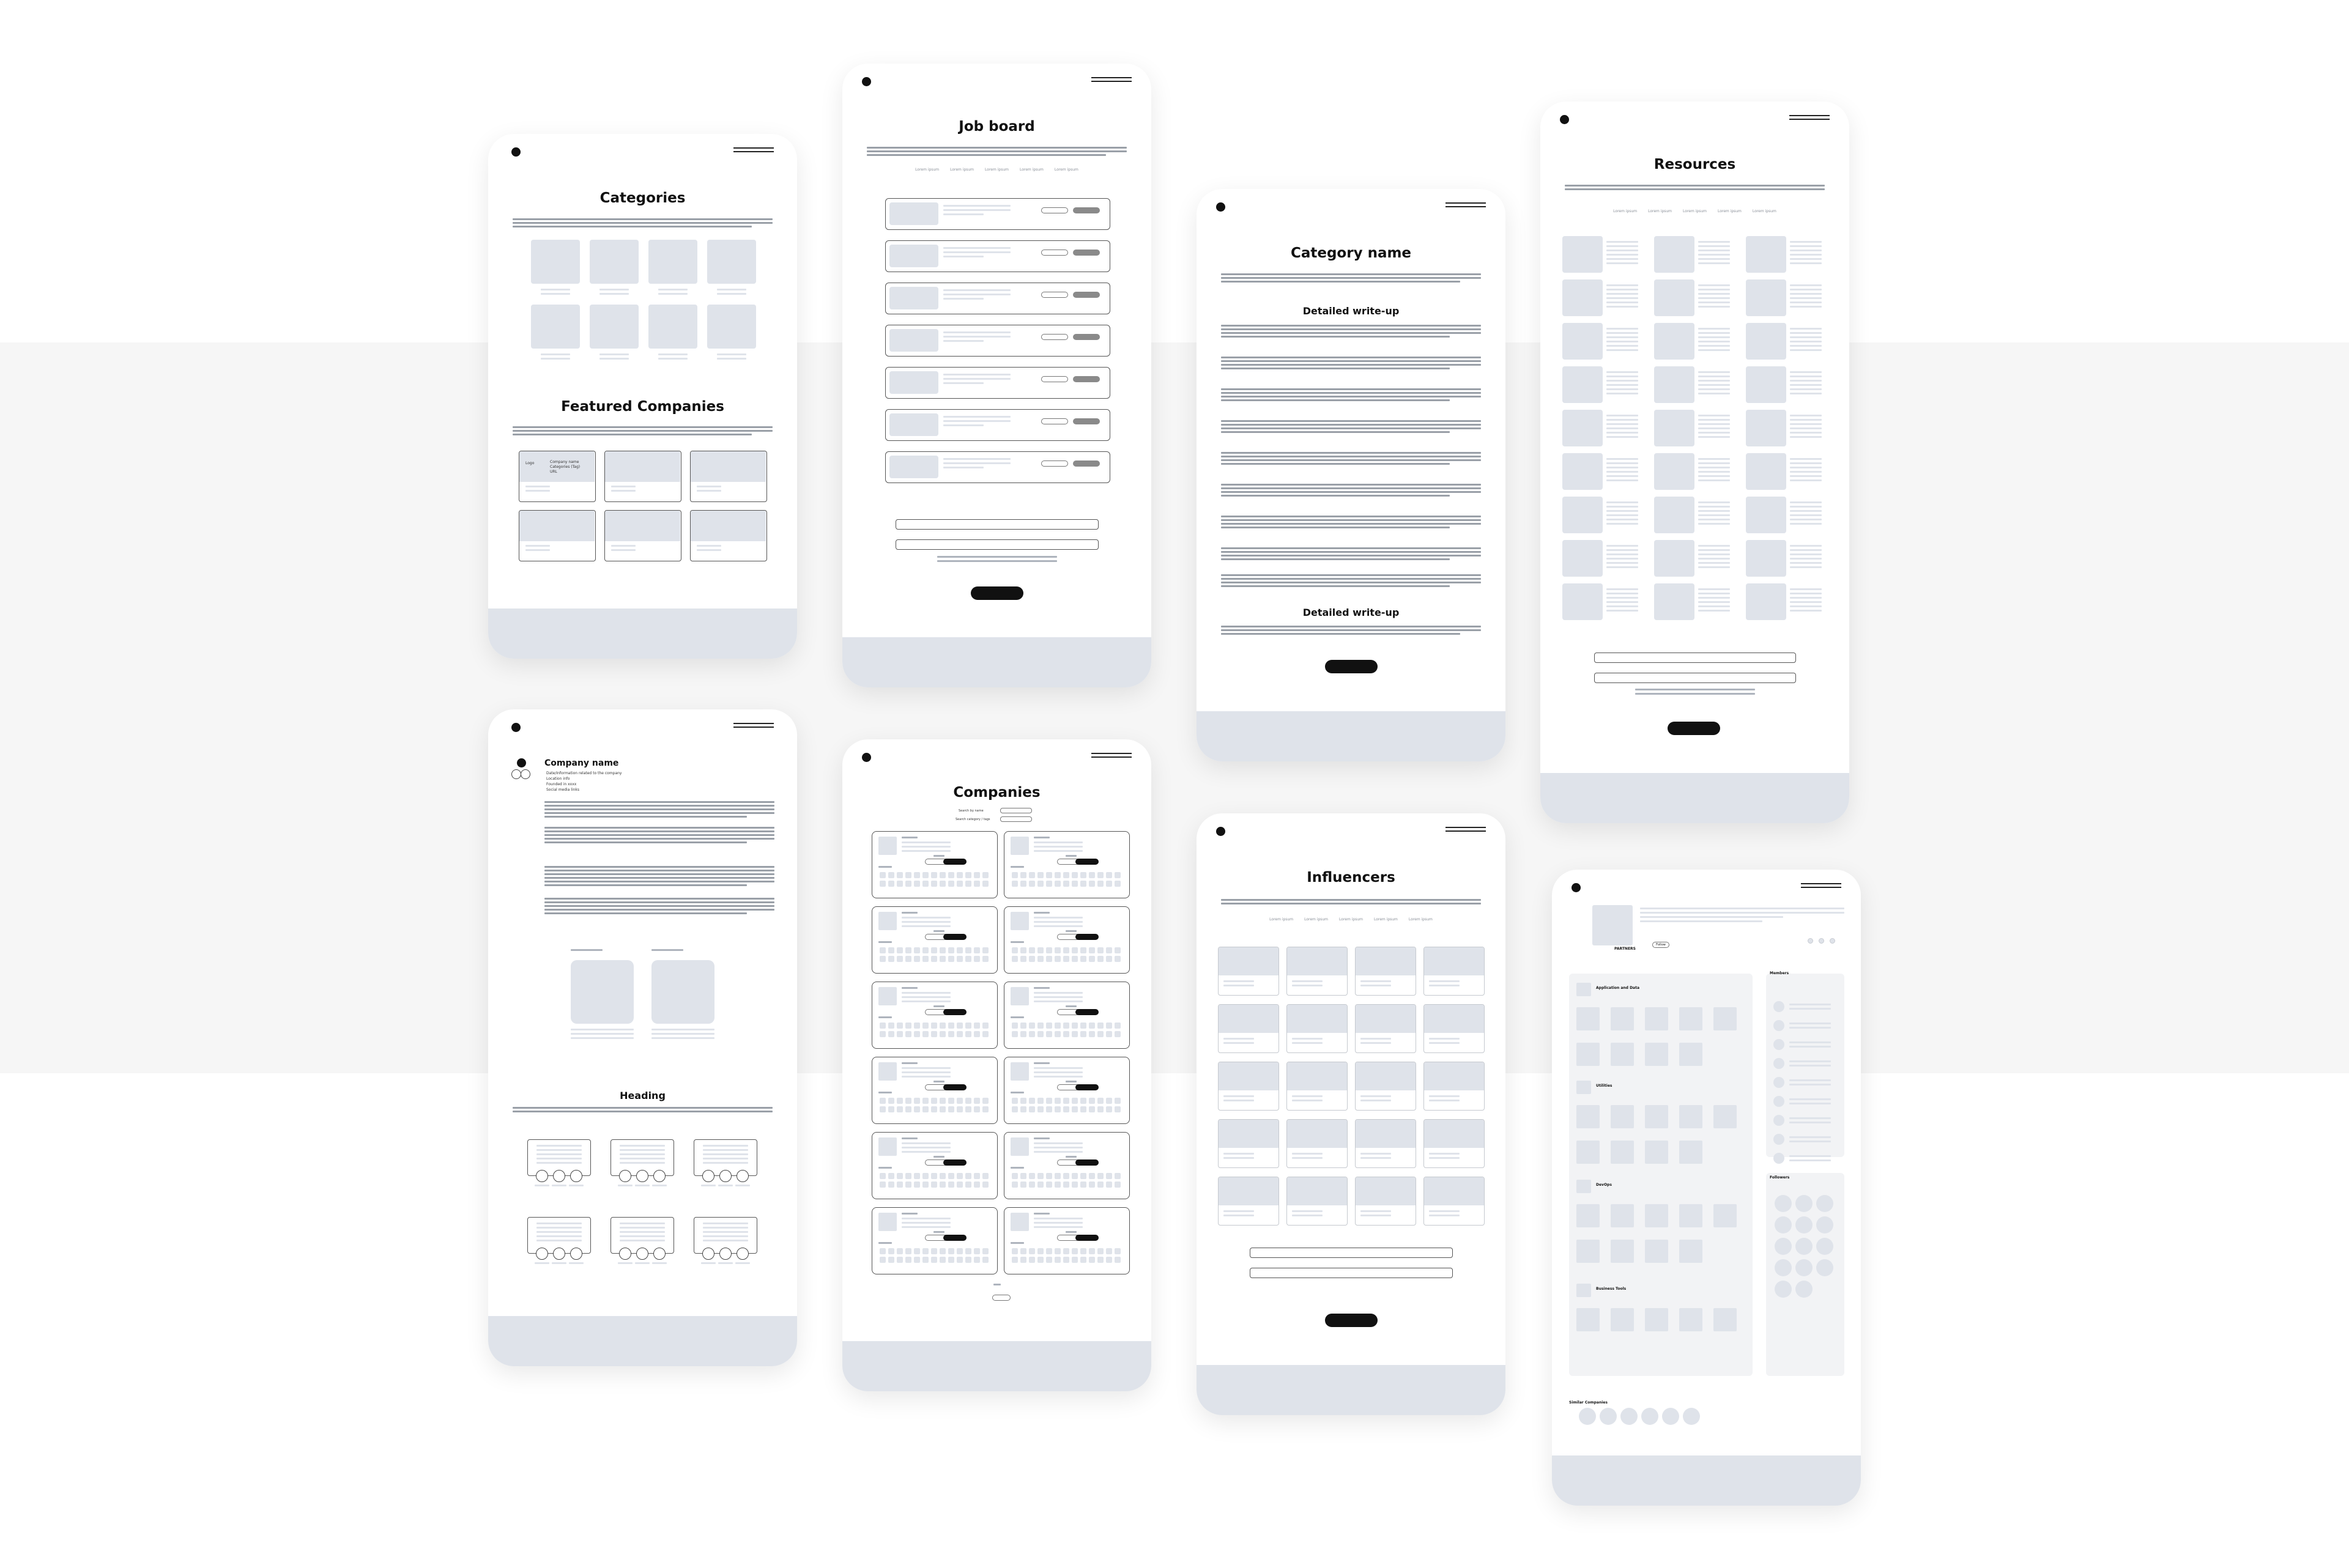 The height and width of the screenshot is (1568, 2349). What do you see at coordinates (525, 774) in the screenshot?
I see `social-icon` at bounding box center [525, 774].